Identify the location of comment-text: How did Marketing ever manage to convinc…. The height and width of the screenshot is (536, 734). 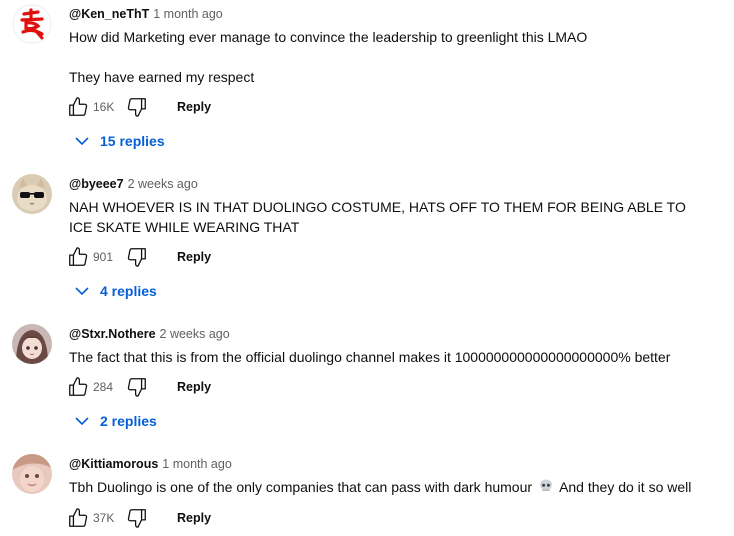
(389, 57).